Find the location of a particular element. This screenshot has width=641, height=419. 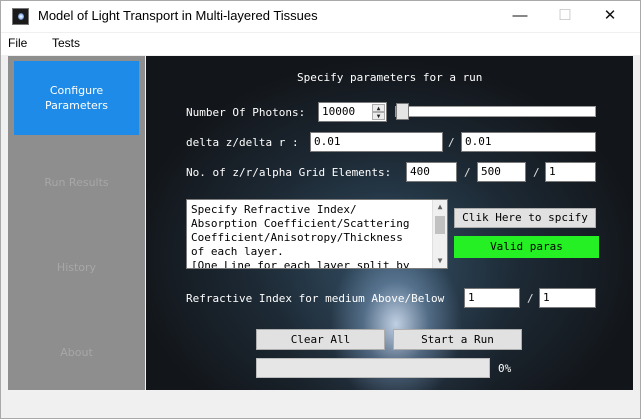

delta-r-input: 0.01 is located at coordinates (528, 142).